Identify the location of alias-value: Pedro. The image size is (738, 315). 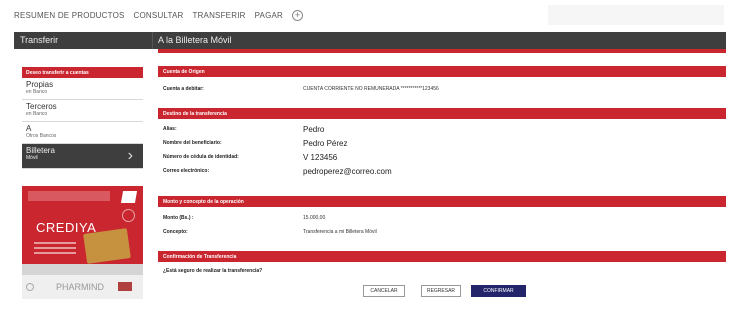
(314, 129).